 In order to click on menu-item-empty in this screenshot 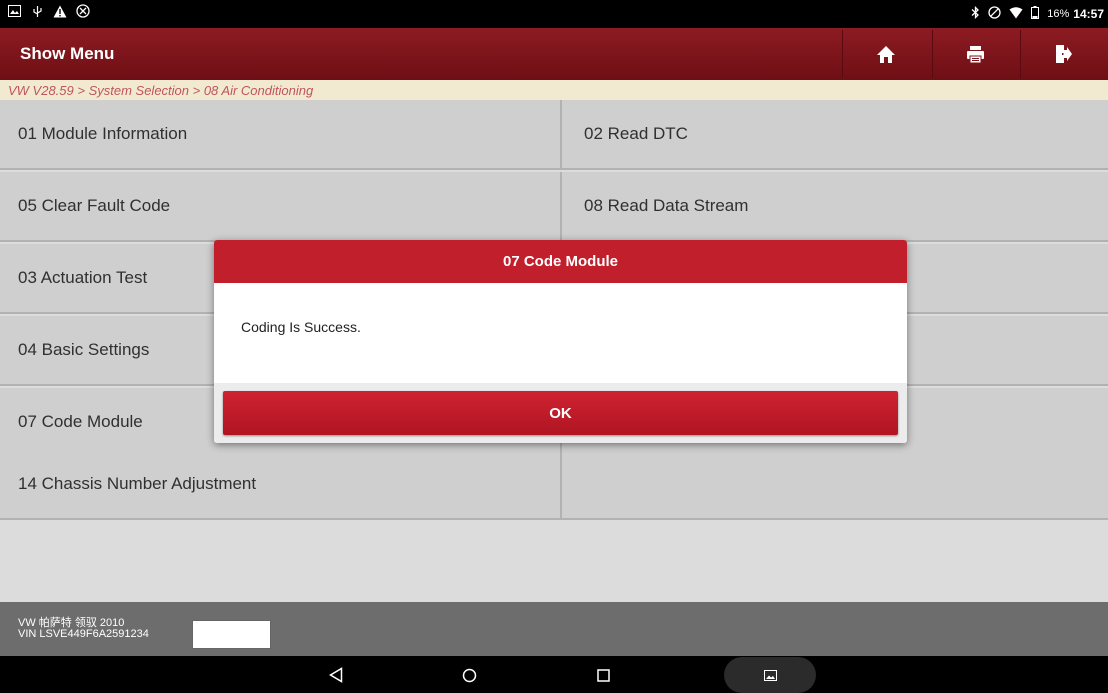, I will do `click(834, 485)`.